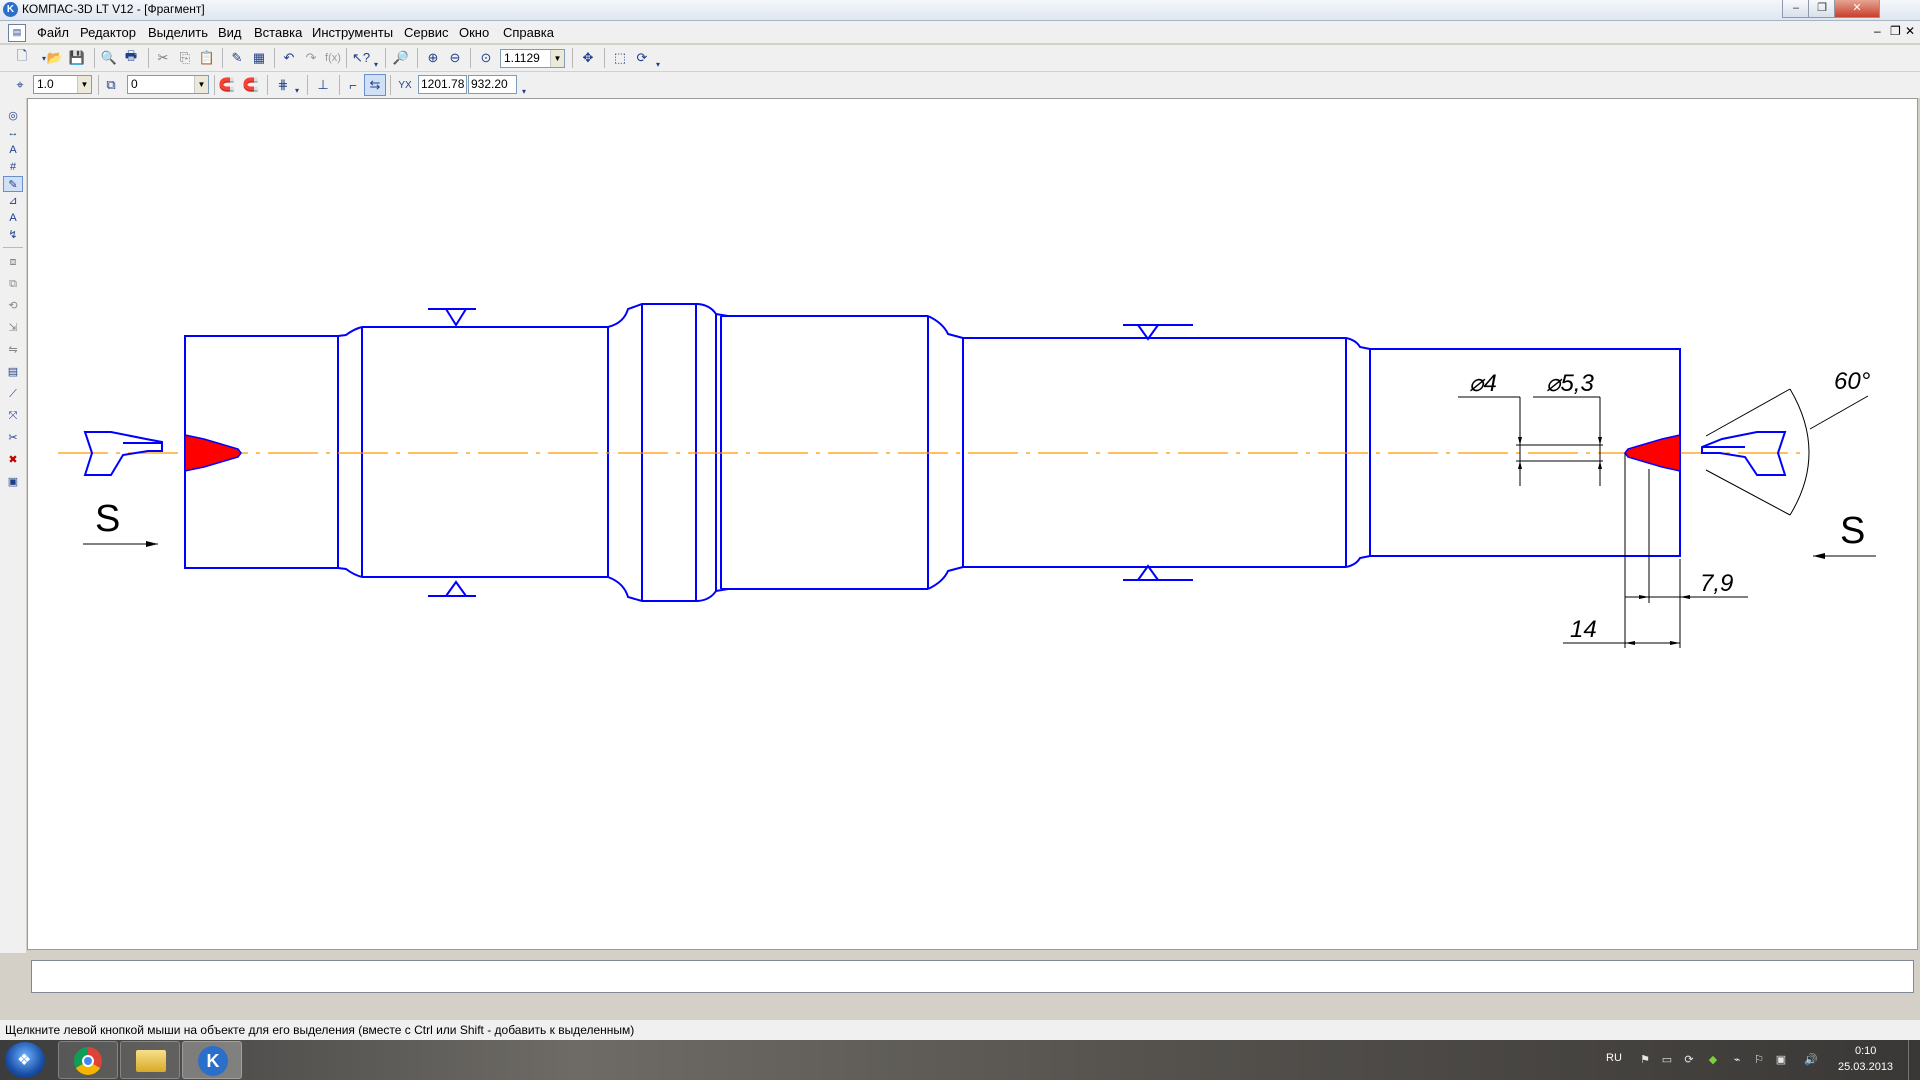  I want to click on clock-date: 25.03.2013, so click(1865, 1067).